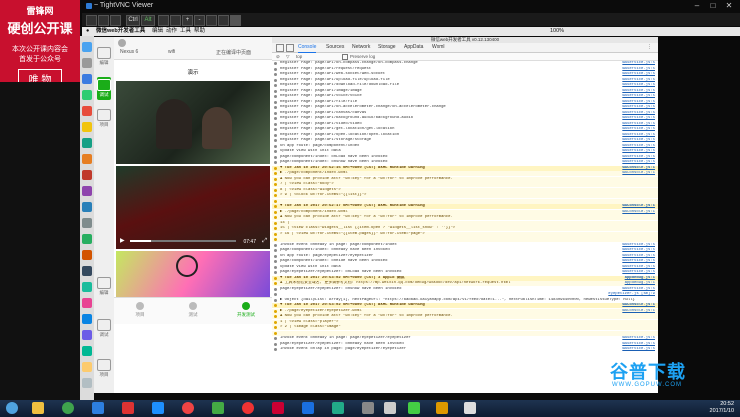 The height and width of the screenshot is (417, 740). I want to click on tab-test: 测试, so click(193, 310).